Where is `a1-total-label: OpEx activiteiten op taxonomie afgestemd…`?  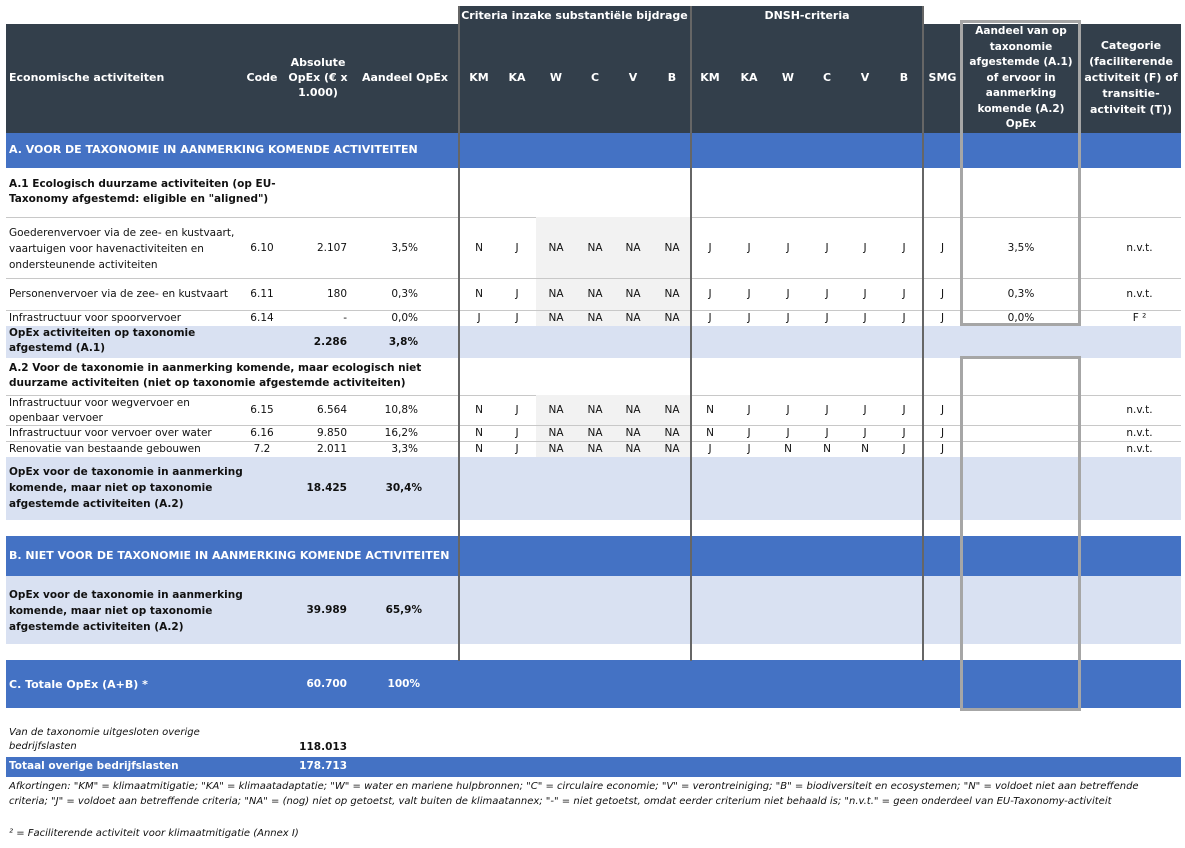 a1-total-label: OpEx activiteiten op taxonomie afgestemd… is located at coordinates (102, 340).